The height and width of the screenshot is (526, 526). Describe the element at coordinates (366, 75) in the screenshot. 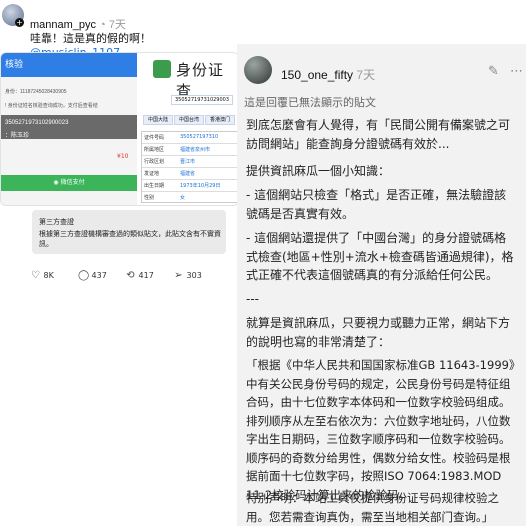

I see `post-time: 7天` at that location.